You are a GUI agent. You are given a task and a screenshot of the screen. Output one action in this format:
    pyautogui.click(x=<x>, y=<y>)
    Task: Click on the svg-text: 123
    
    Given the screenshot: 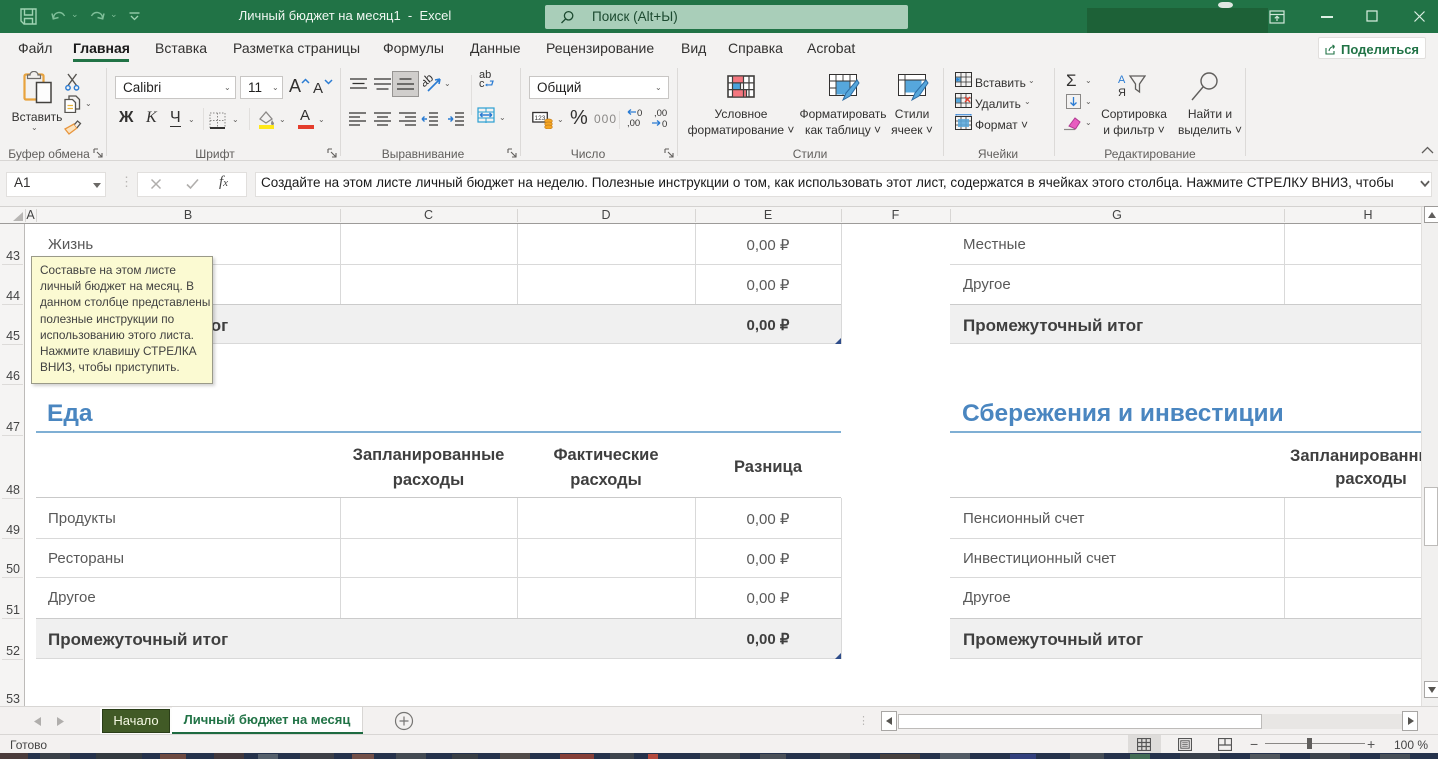 What is the action you would take?
    pyautogui.click(x=540, y=118)
    